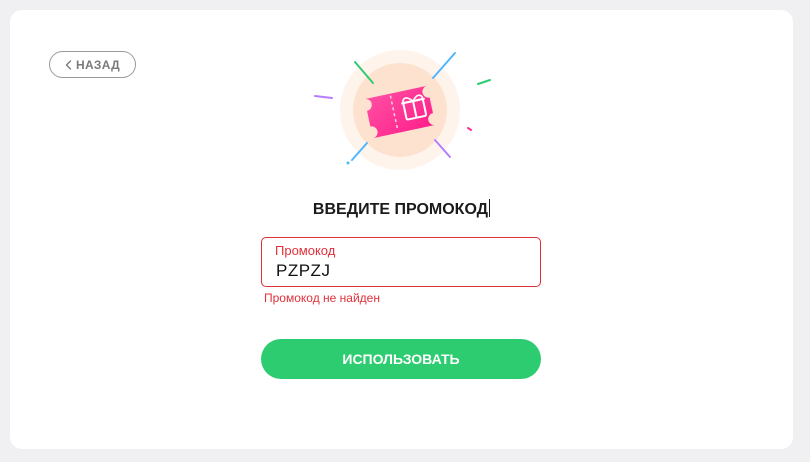  I want to click on back-button: НАЗАД, so click(92, 64).